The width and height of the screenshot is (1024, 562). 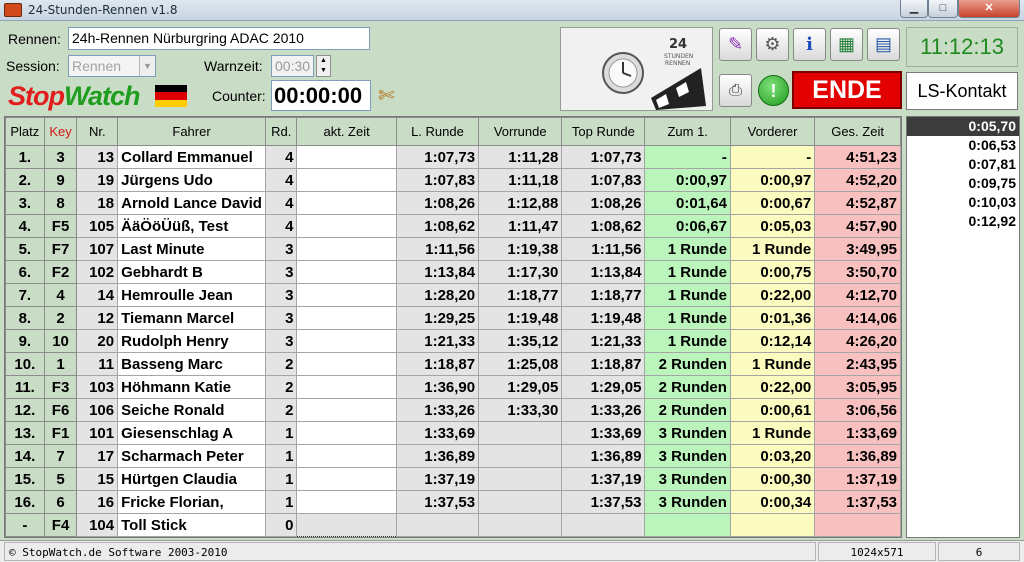 What do you see at coordinates (772, 44) in the screenshot?
I see `gears-icon: ⚙` at bounding box center [772, 44].